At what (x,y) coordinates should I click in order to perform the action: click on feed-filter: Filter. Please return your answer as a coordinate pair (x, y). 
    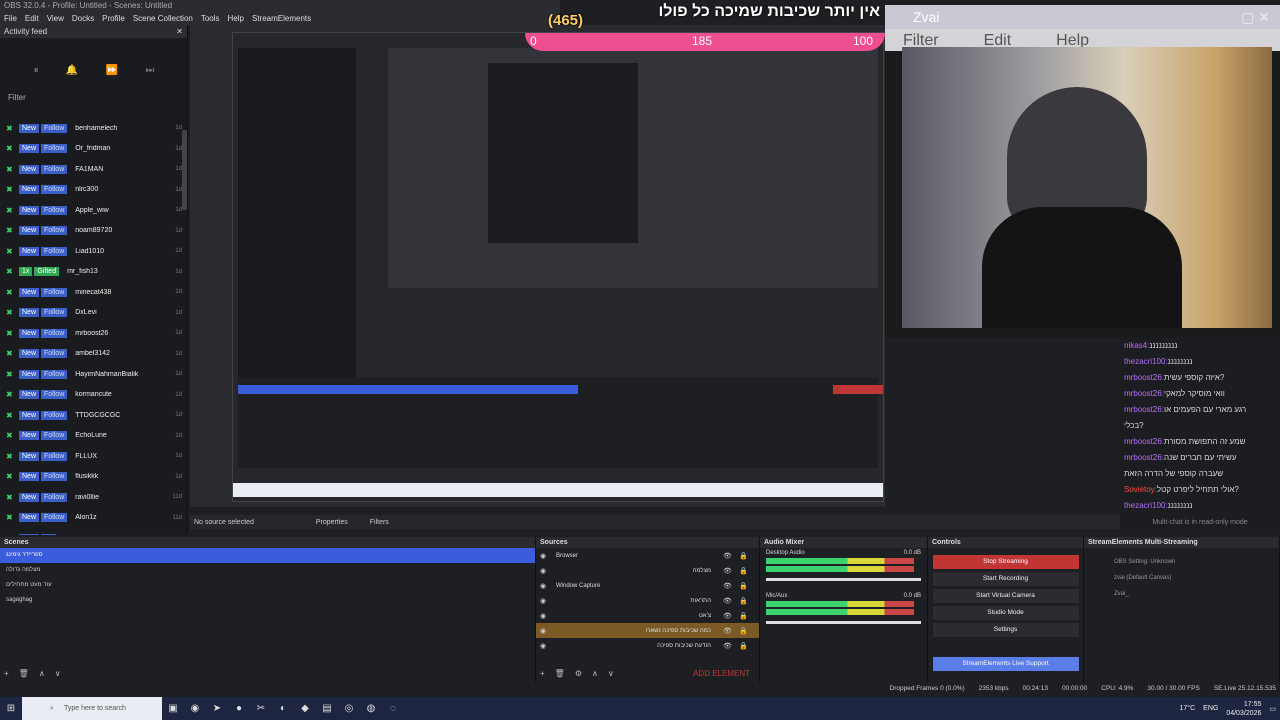
    Looking at the image, I should click on (17, 97).